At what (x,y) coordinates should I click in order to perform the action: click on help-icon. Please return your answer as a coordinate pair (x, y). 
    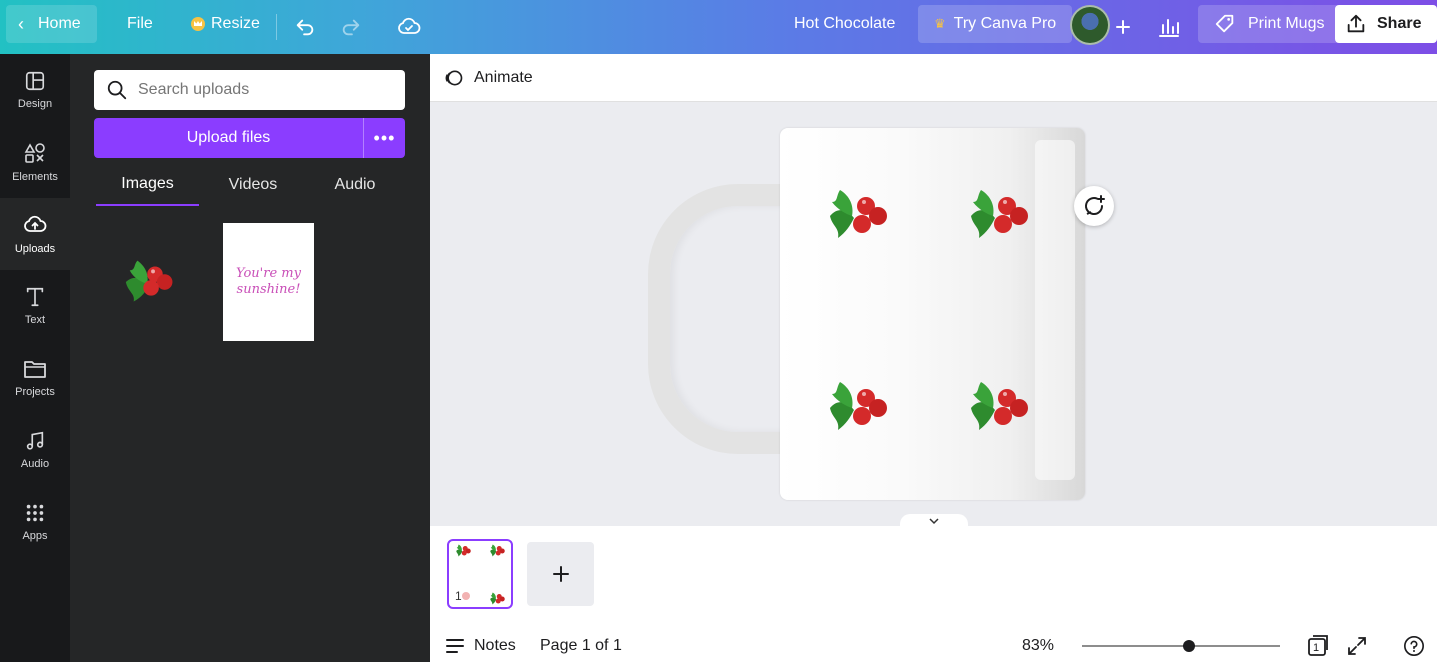
    Looking at the image, I should click on (1414, 646).